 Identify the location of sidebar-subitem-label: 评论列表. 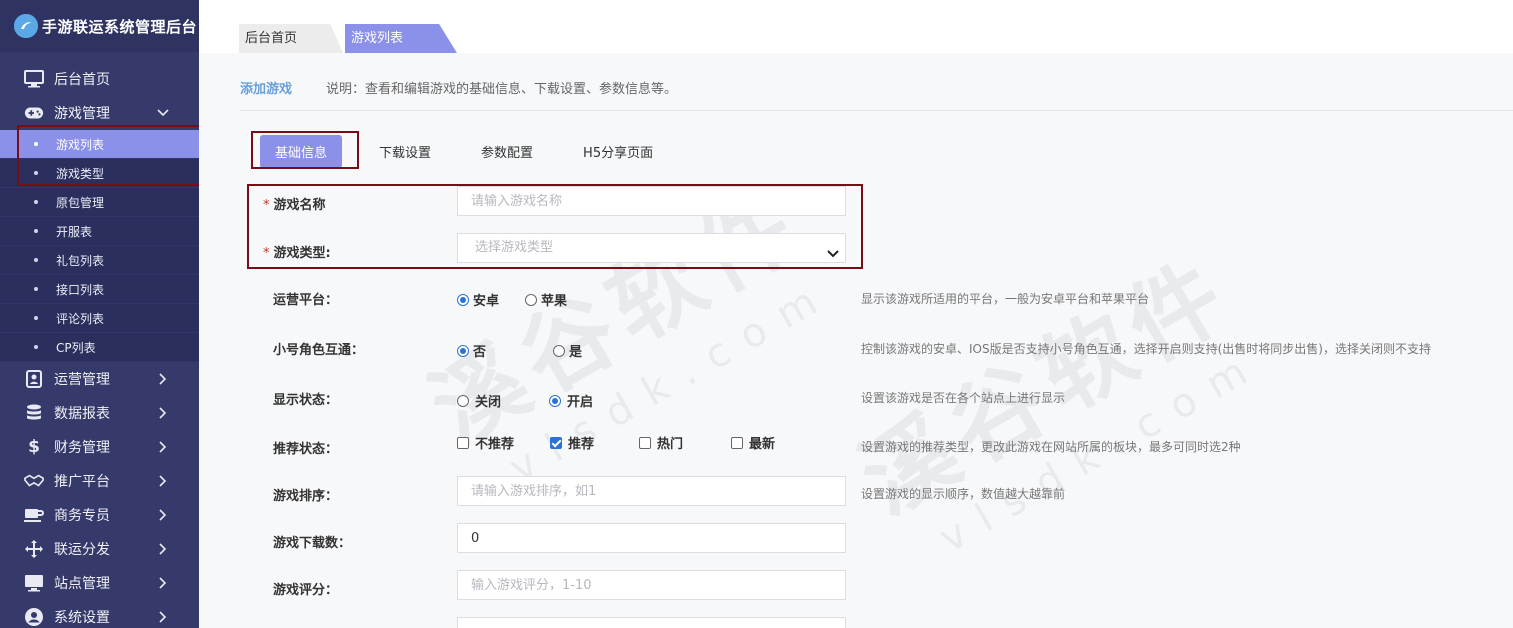
(80, 318).